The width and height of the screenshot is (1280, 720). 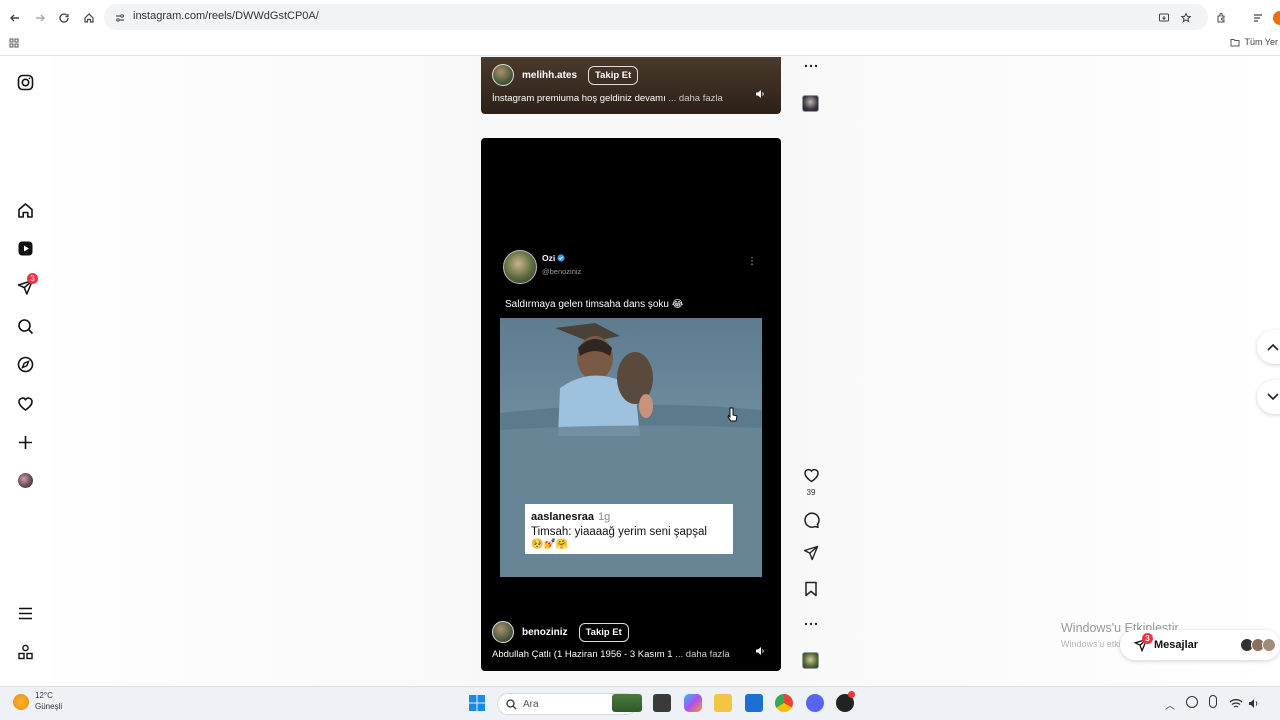 What do you see at coordinates (662, 703) in the screenshot?
I see `task-view-icon` at bounding box center [662, 703].